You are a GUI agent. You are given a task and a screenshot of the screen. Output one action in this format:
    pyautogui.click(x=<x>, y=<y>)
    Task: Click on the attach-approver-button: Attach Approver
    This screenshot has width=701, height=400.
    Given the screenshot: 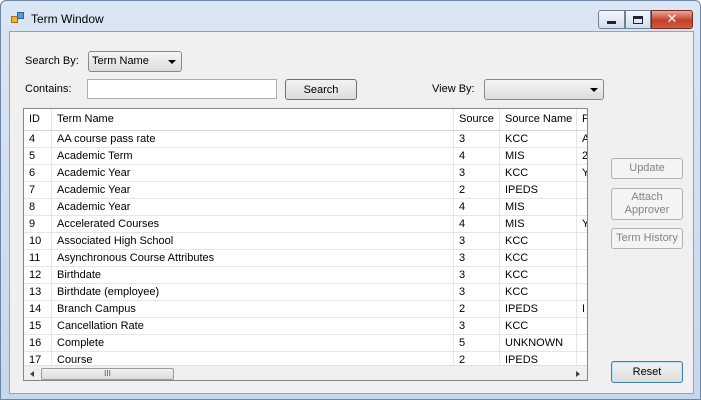 What is the action you would take?
    pyautogui.click(x=647, y=204)
    